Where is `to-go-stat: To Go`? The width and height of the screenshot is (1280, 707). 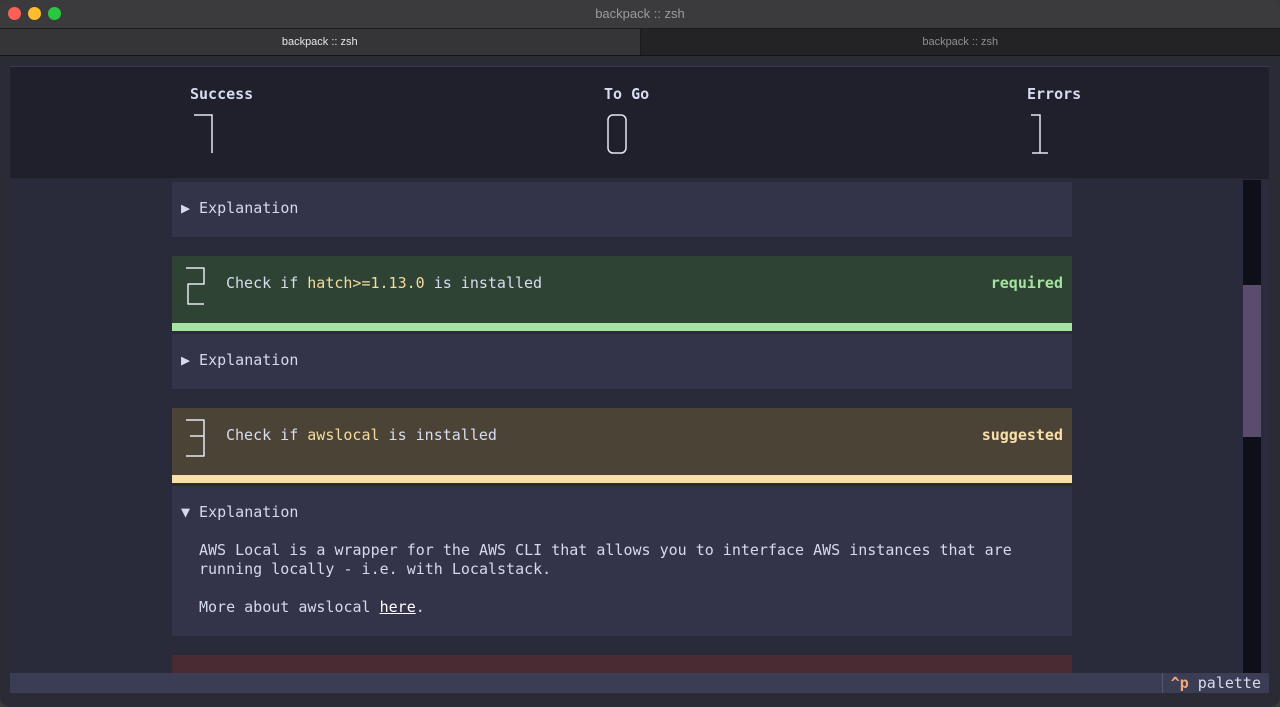
to-go-stat: To Go is located at coordinates (627, 119).